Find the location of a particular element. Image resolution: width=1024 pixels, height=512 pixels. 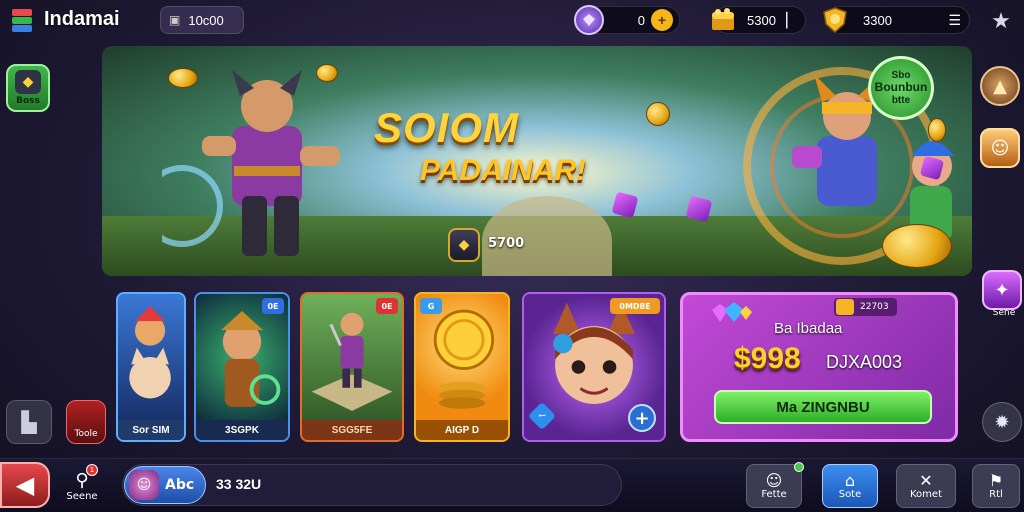

nav-komet: ✕ Komet is located at coordinates (926, 486).